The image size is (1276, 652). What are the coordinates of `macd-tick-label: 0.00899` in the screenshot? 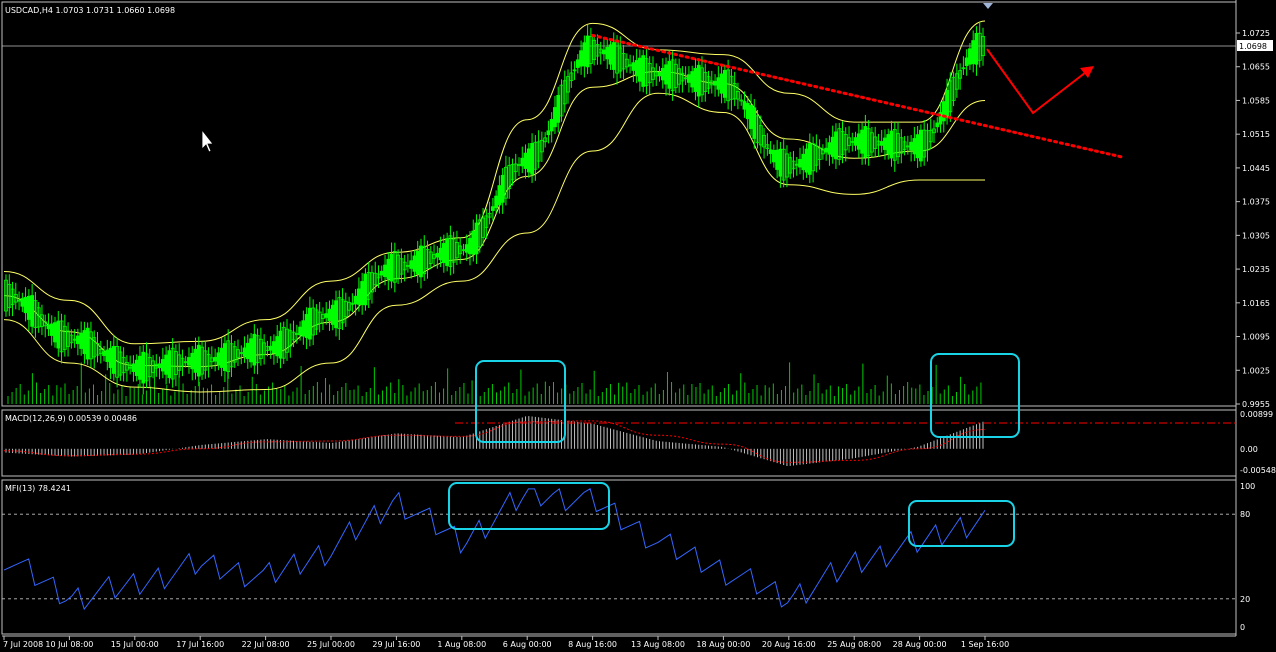 It's located at (1256, 414).